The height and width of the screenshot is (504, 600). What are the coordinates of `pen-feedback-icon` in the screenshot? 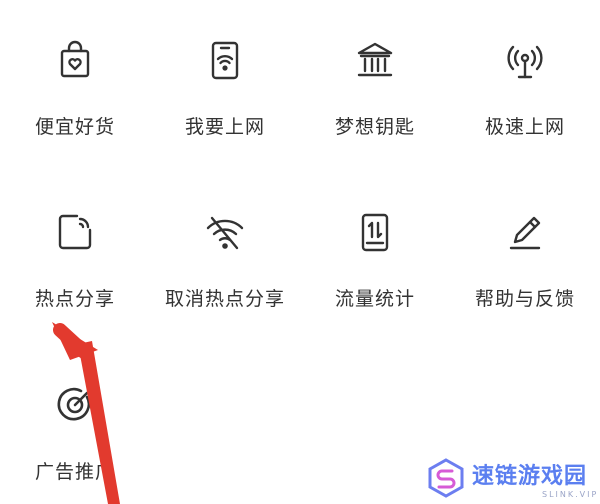 It's located at (525, 232).